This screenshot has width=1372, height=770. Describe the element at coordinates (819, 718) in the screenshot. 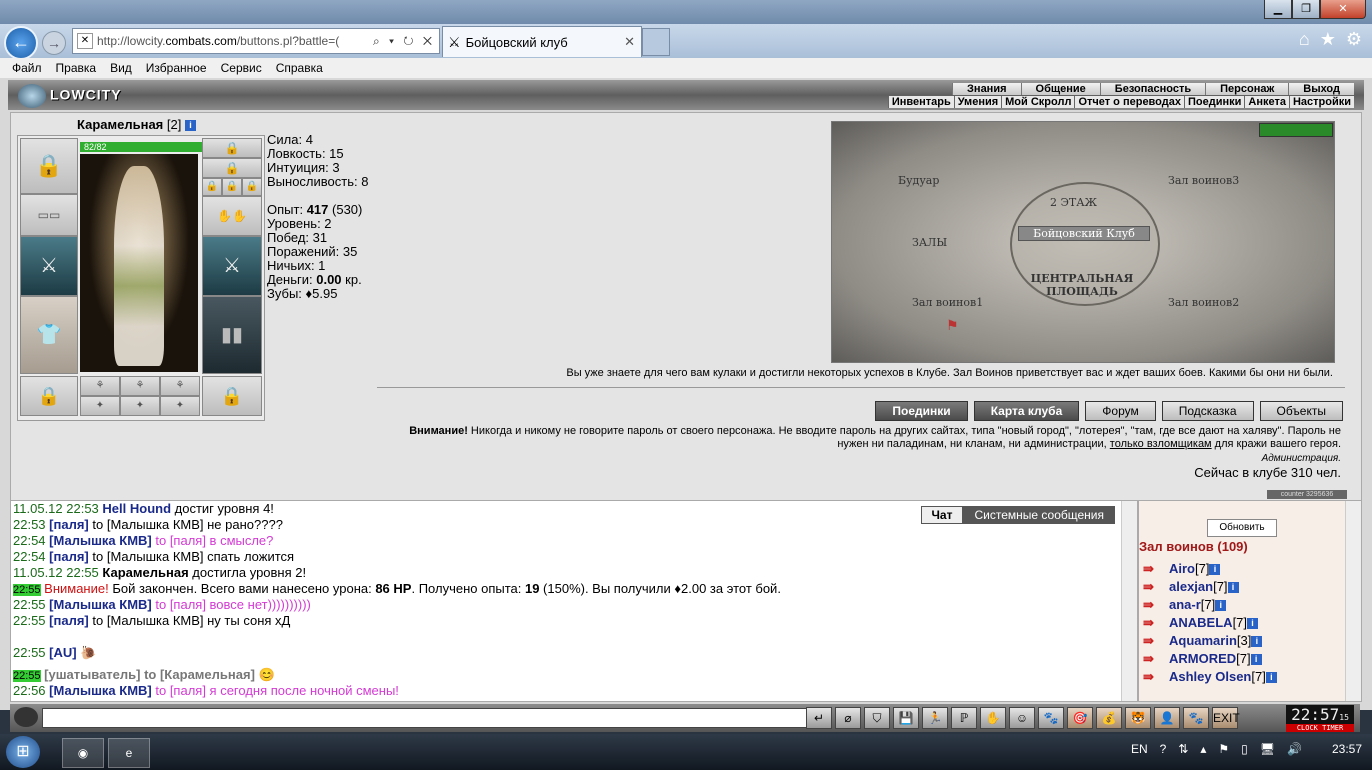

I see `chat-tool-icon: ↵` at that location.